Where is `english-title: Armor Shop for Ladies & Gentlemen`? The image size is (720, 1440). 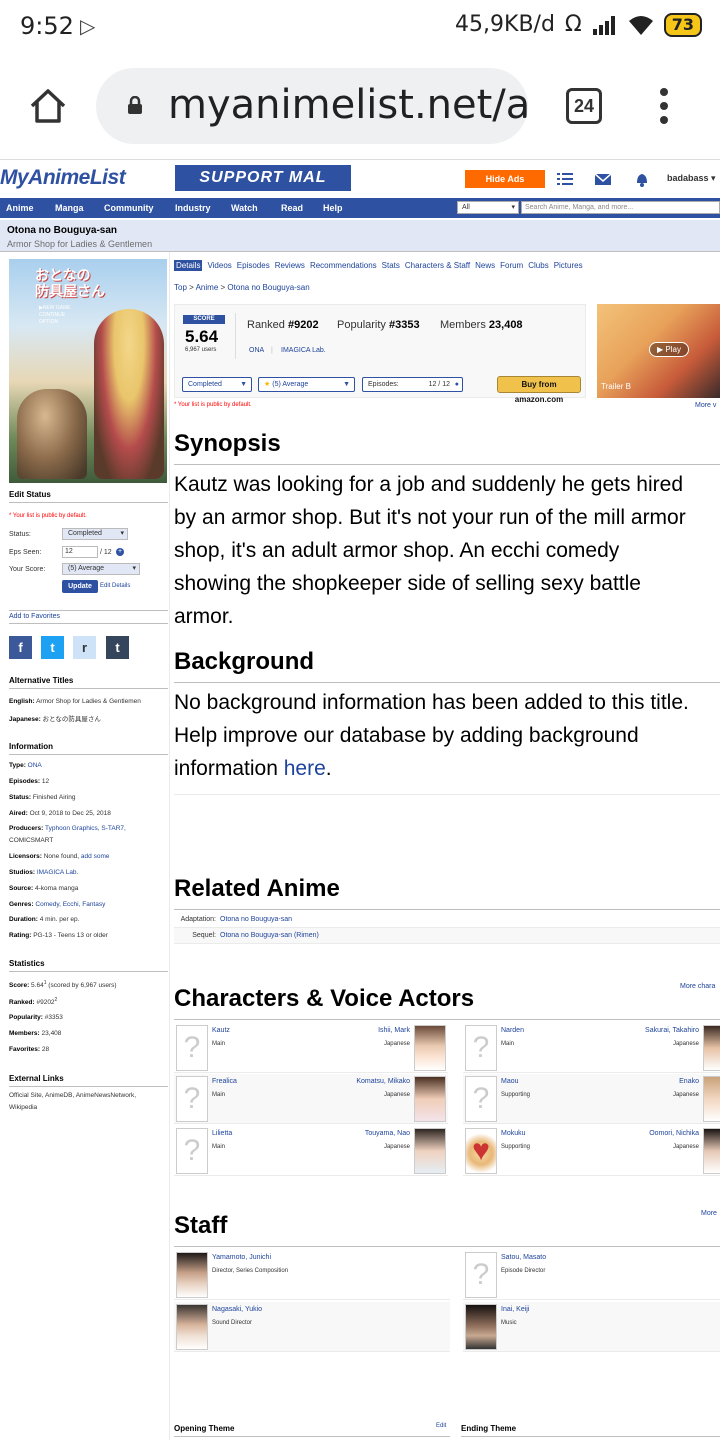
english-title: Armor Shop for Ladies & Gentlemen is located at coordinates (80, 244).